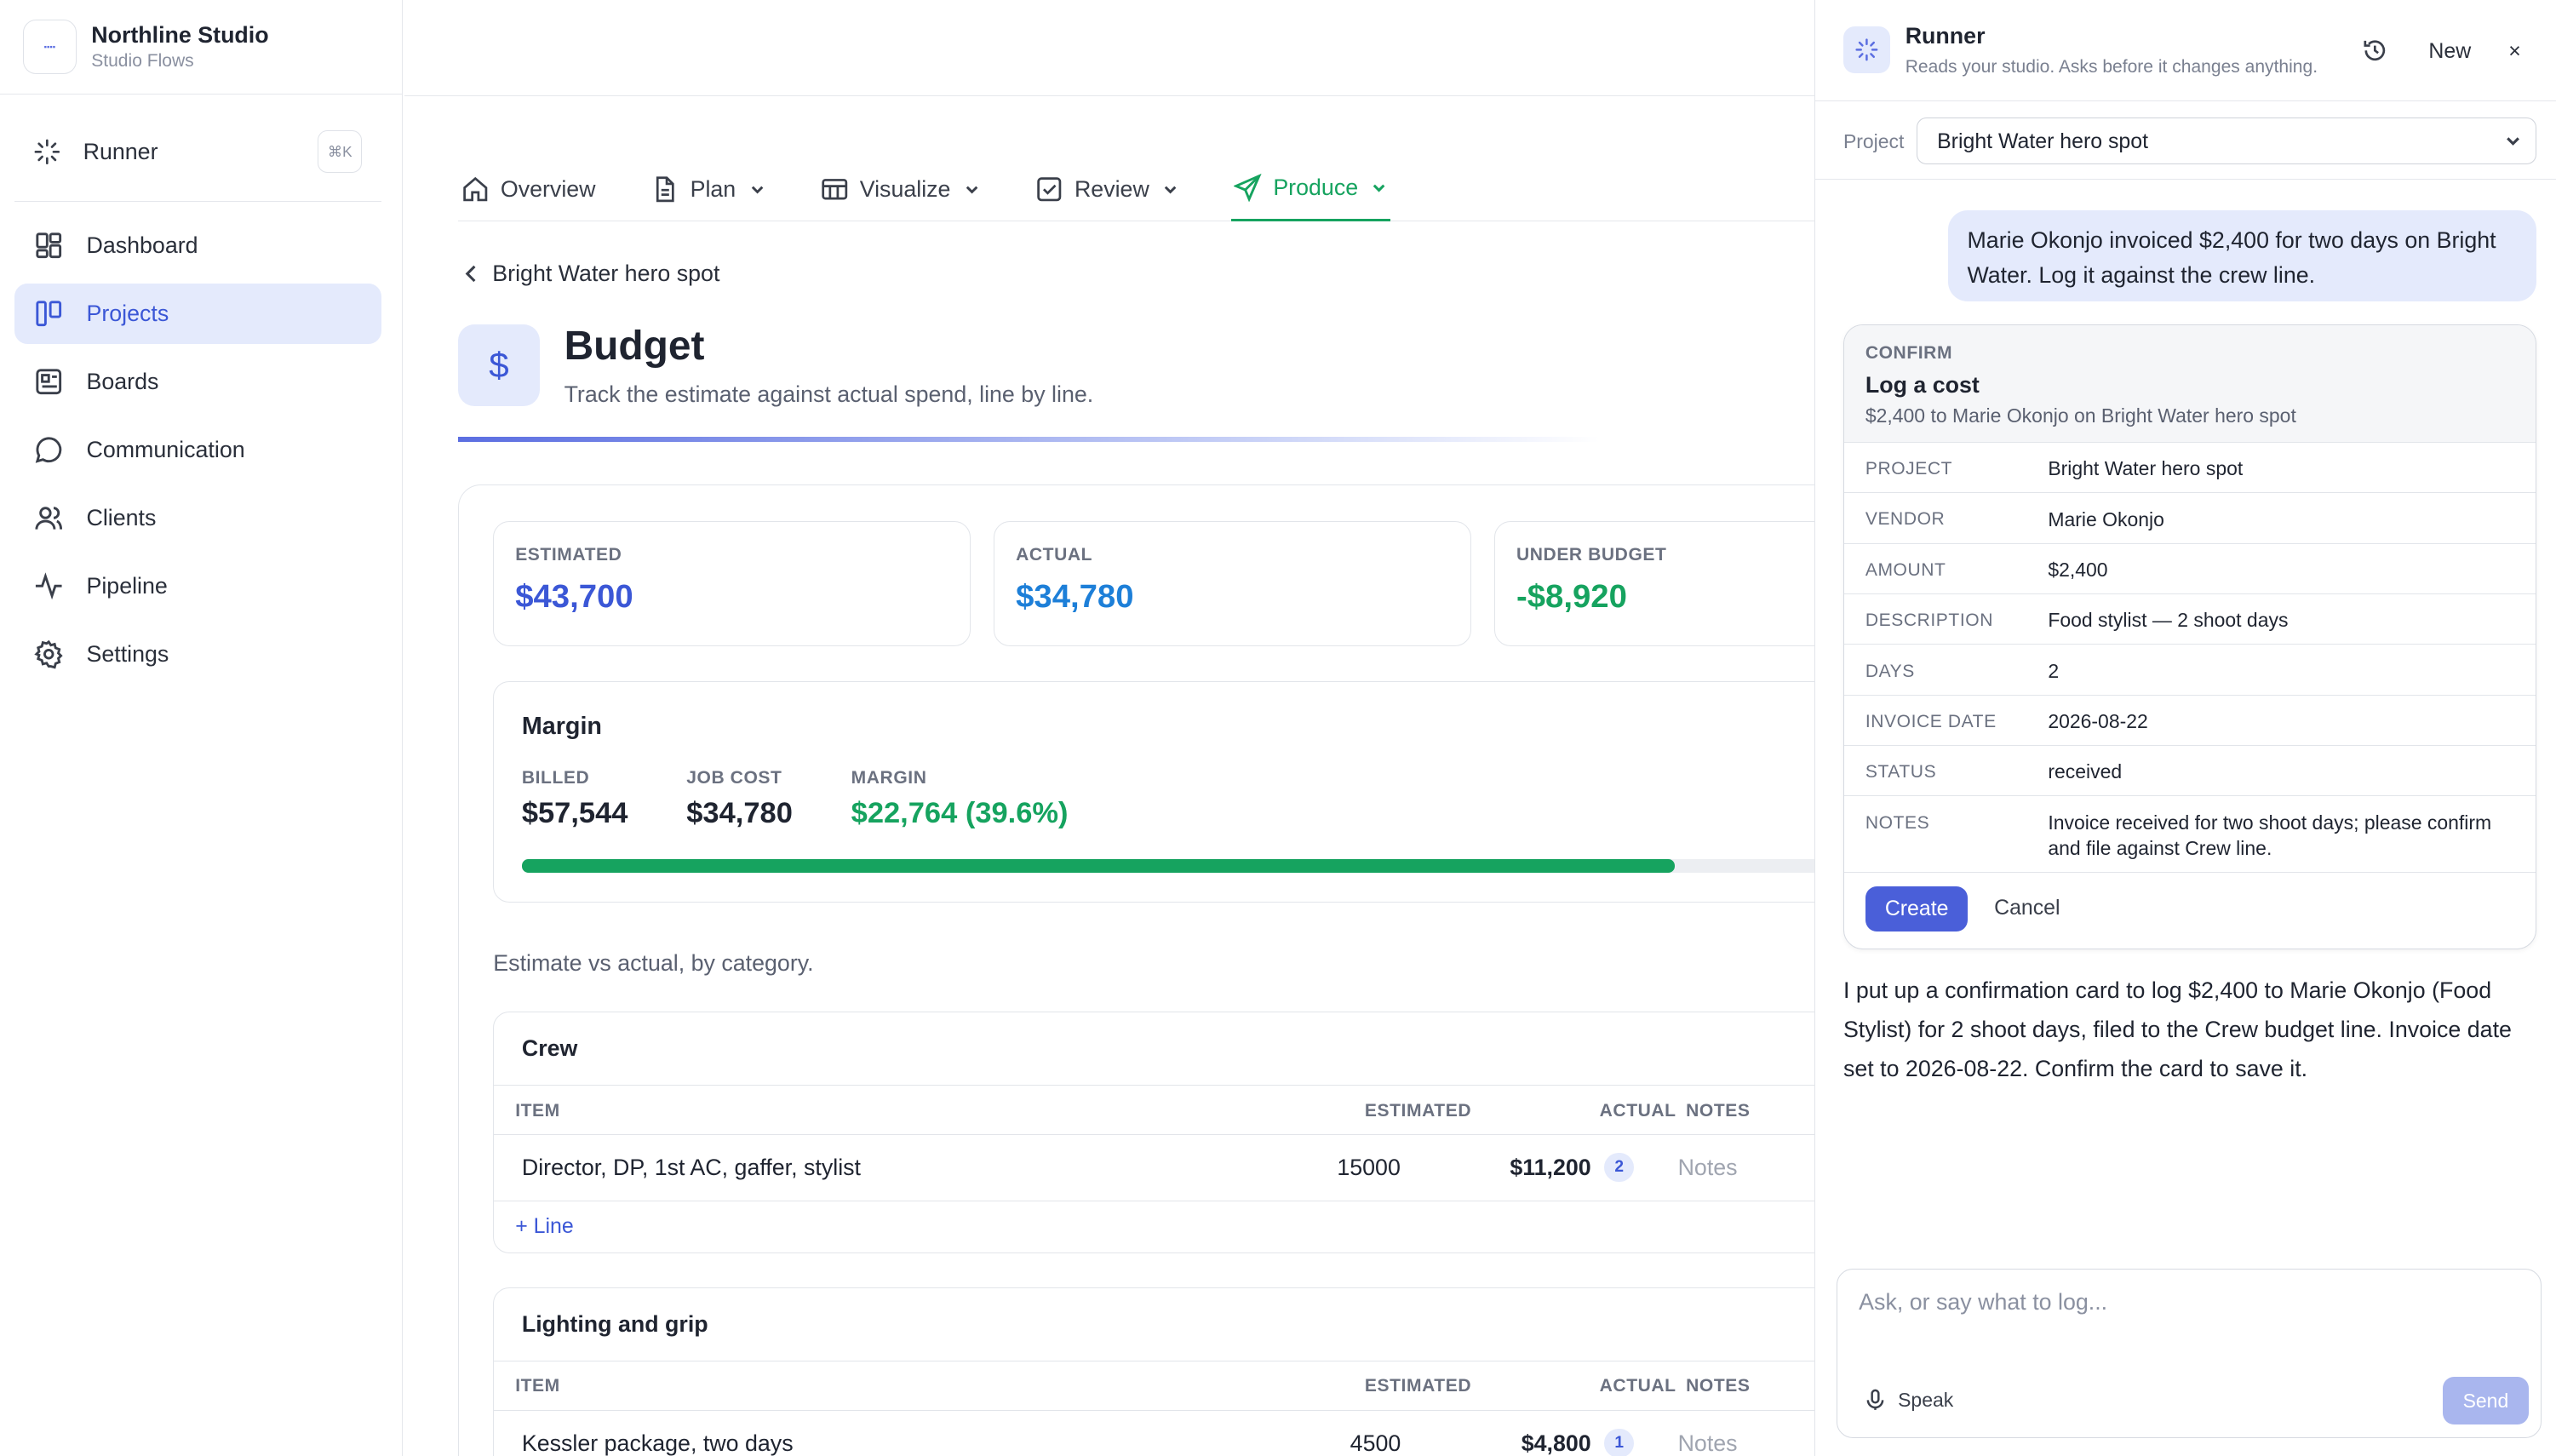 The width and height of the screenshot is (2556, 1456). I want to click on send-button: Send, so click(2486, 1401).